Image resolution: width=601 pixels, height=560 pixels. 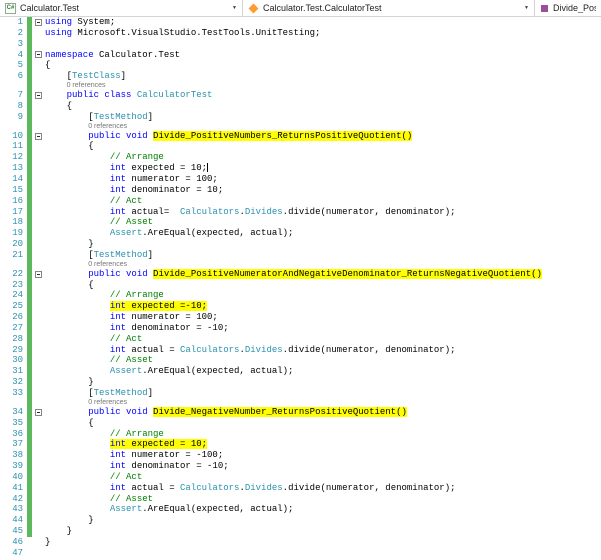 What do you see at coordinates (118, 411) in the screenshot?
I see `code-token: public void` at bounding box center [118, 411].